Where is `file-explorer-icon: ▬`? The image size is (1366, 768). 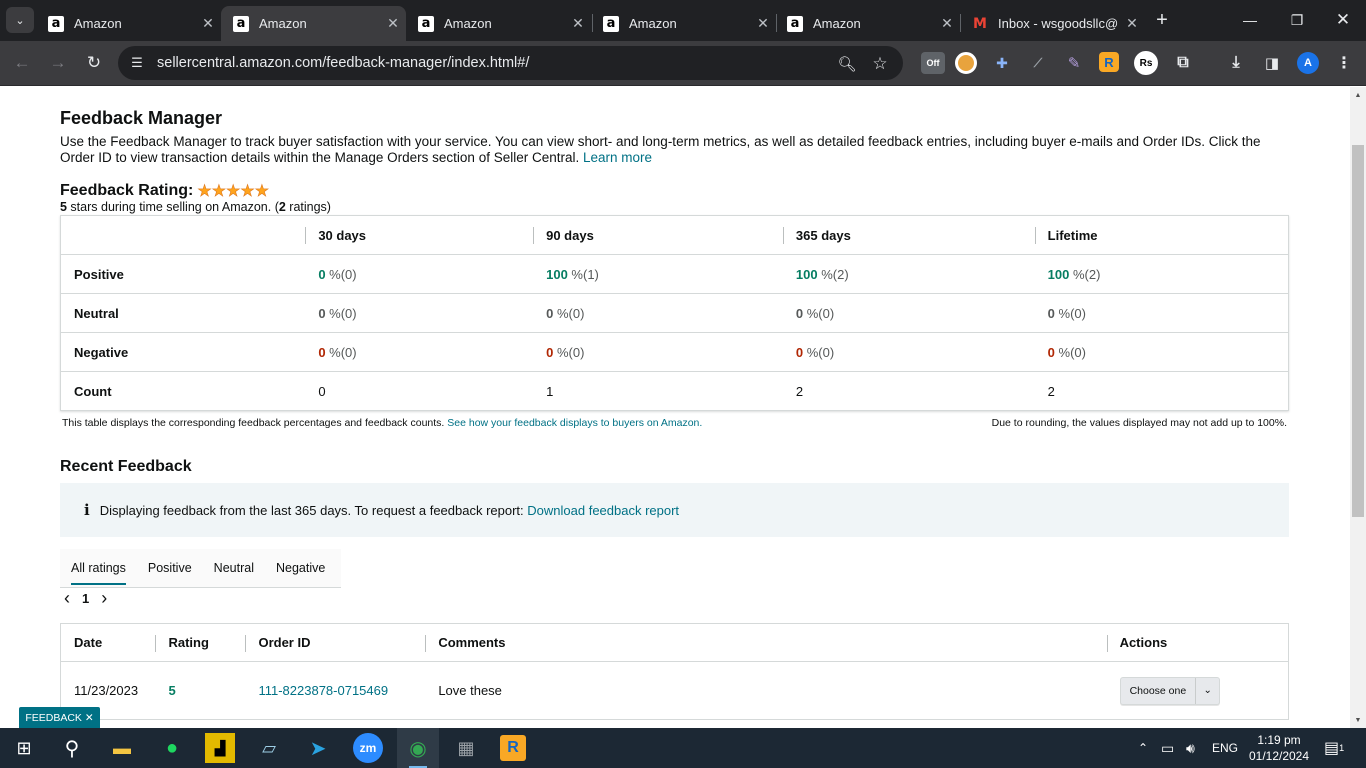 file-explorer-icon: ▬ is located at coordinates (122, 748).